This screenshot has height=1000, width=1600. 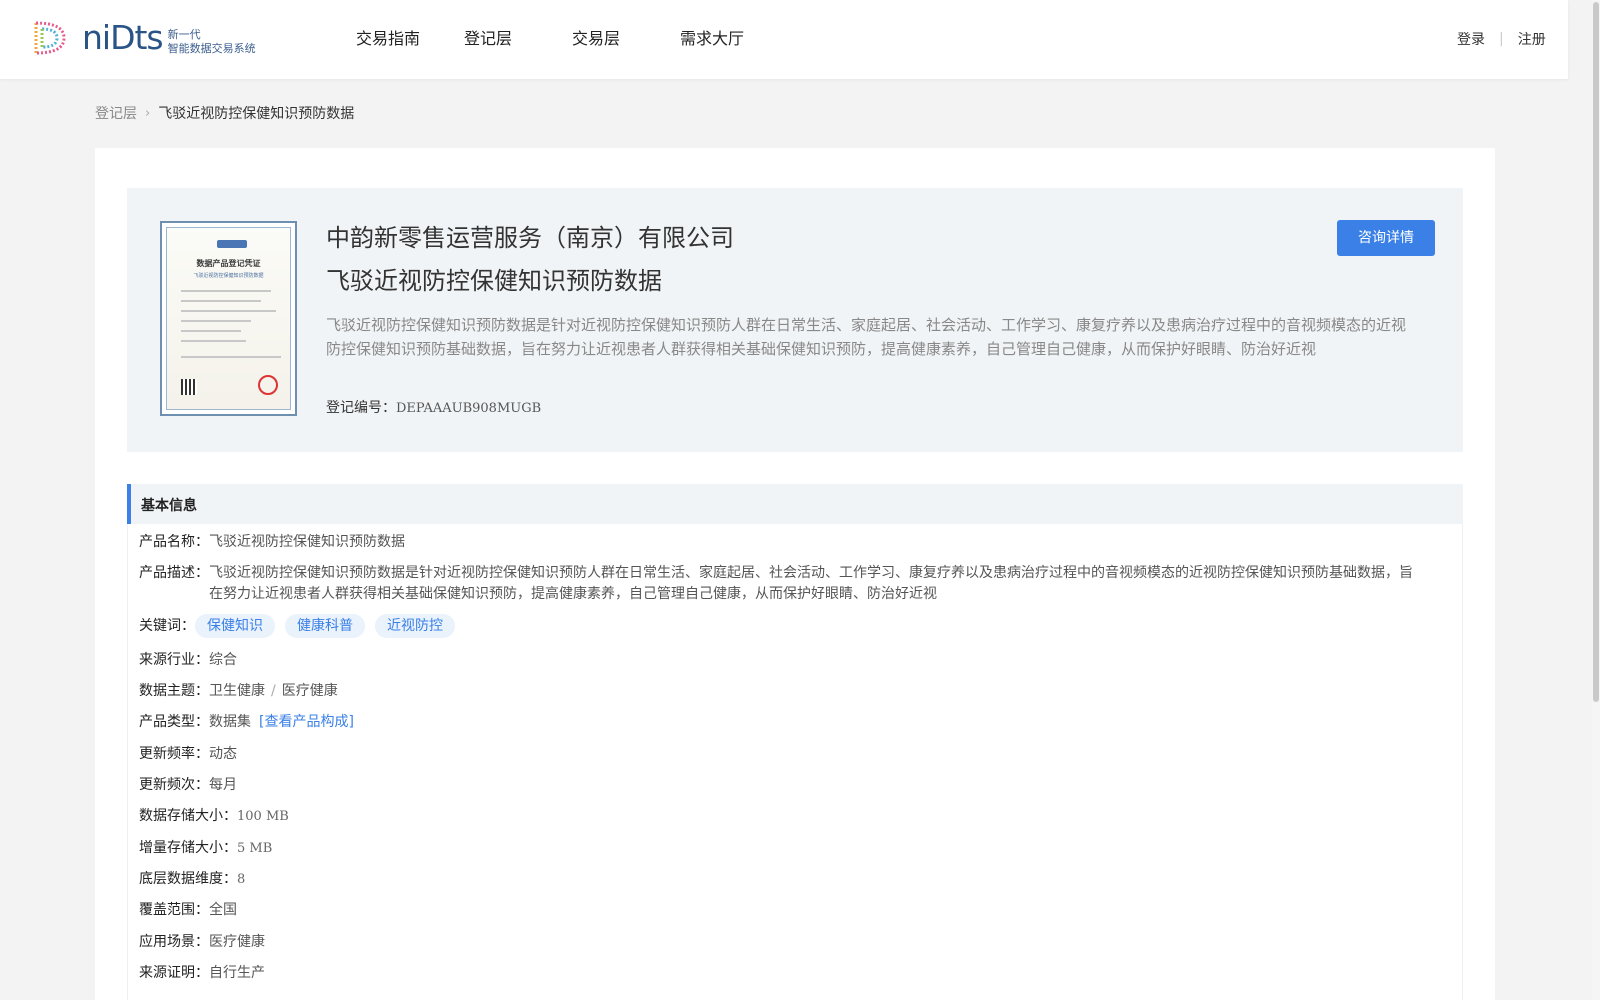 I want to click on info-row-industry: 来源行业： 综合, so click(x=188, y=660).